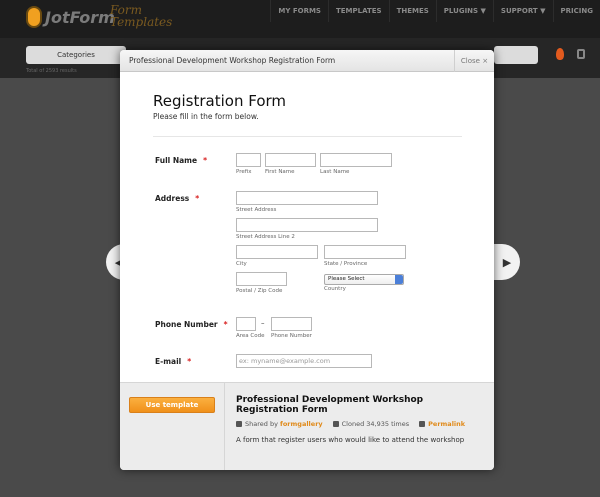 Image resolution: width=600 pixels, height=497 pixels. What do you see at coordinates (335, 172) in the screenshot?
I see `last-name-sublabel: Last Name` at bounding box center [335, 172].